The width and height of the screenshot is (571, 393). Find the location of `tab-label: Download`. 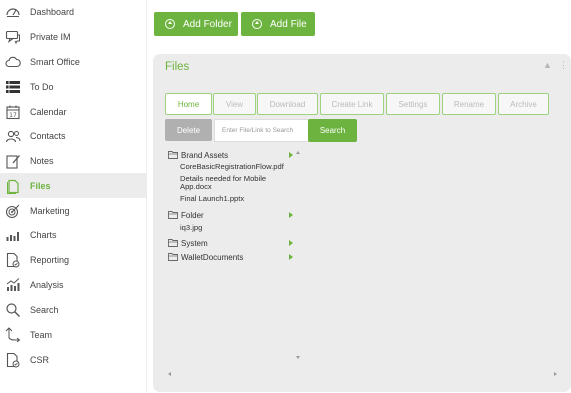

tab-label: Download is located at coordinates (287, 104).